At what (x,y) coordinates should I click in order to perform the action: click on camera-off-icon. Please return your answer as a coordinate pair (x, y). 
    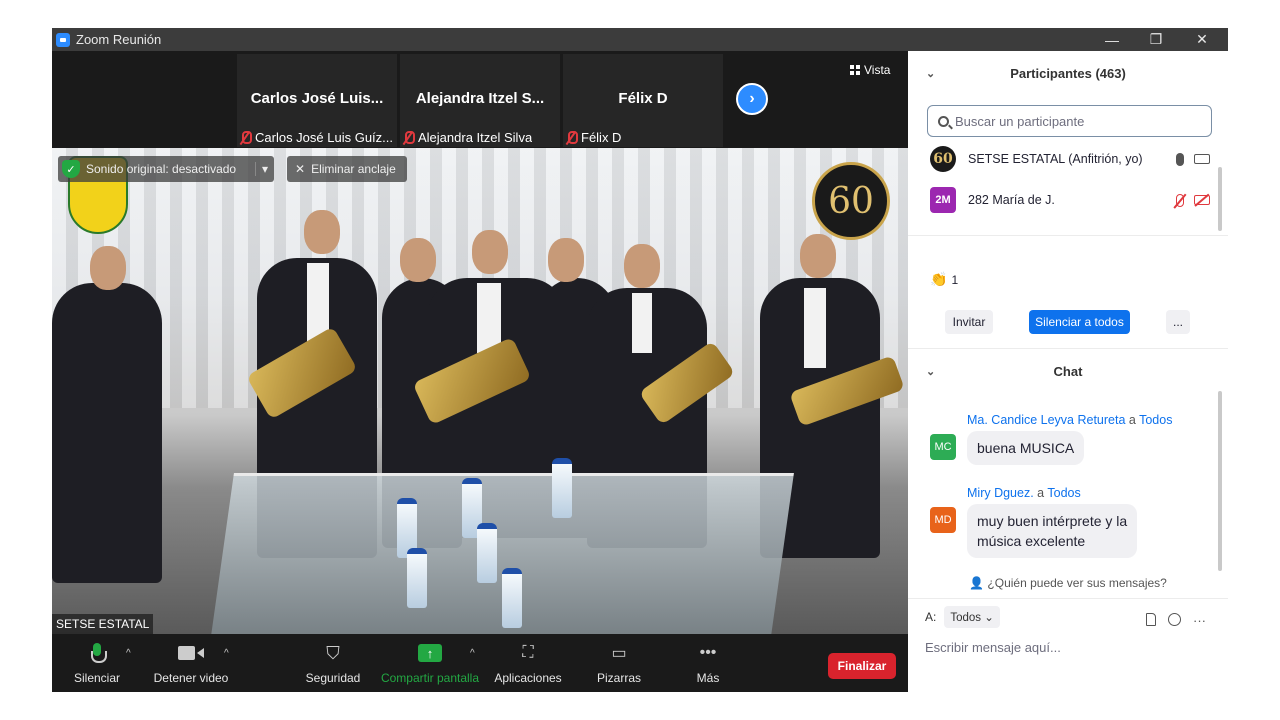
    Looking at the image, I should click on (1202, 200).